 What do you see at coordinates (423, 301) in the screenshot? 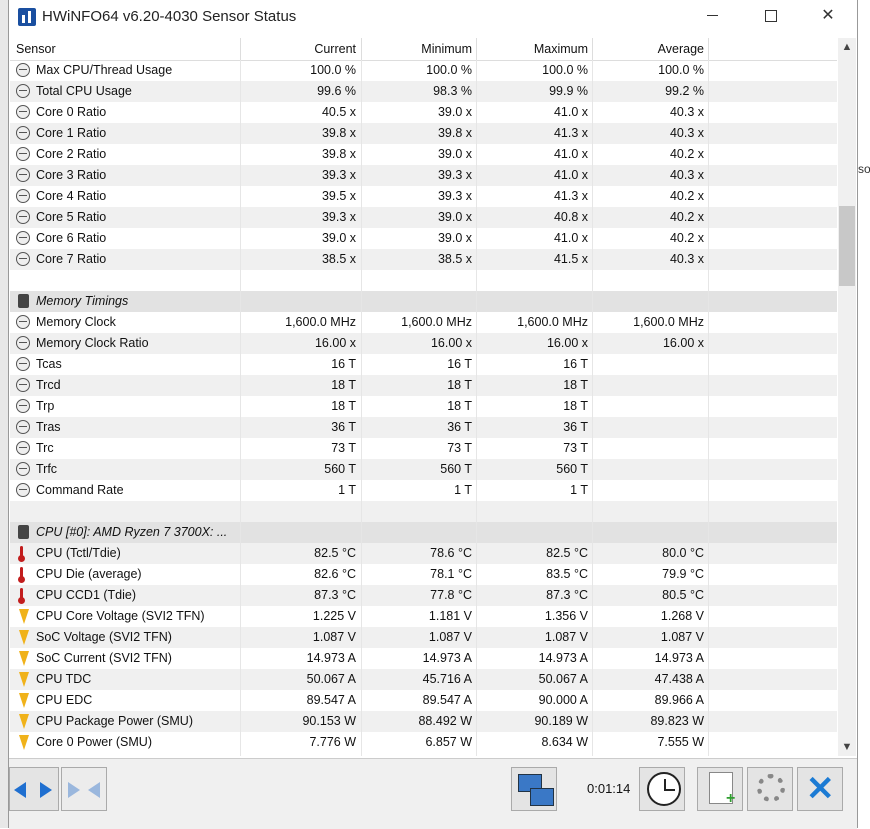
I see `section-header-row: Memory Timings` at bounding box center [423, 301].